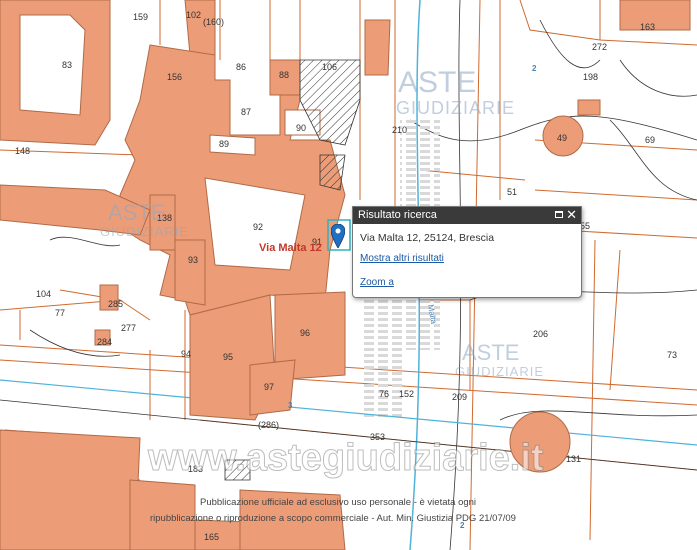 The width and height of the screenshot is (697, 550). I want to click on svg-text: www.astegiudiziarie.it, so click(345, 458).